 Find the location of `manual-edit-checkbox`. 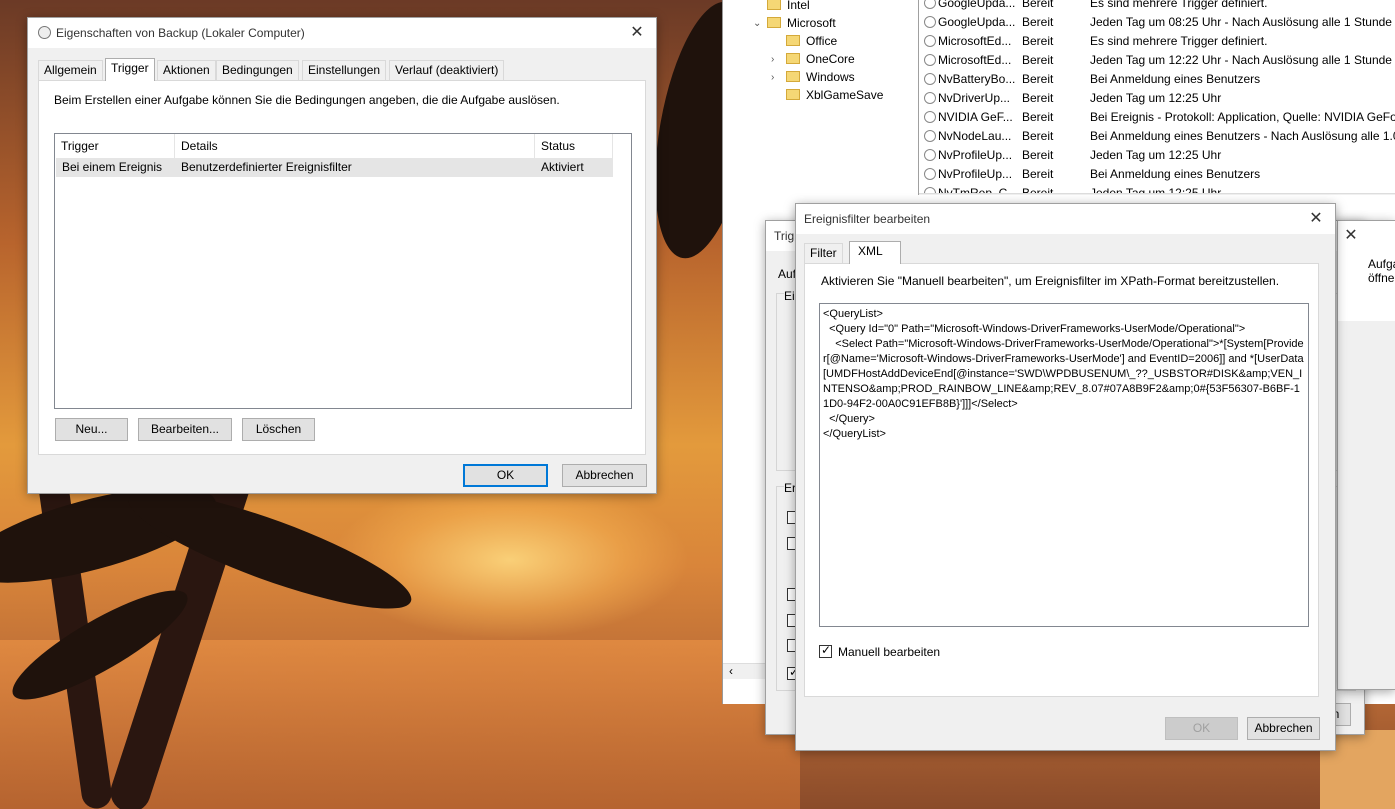

manual-edit-checkbox is located at coordinates (825, 650).